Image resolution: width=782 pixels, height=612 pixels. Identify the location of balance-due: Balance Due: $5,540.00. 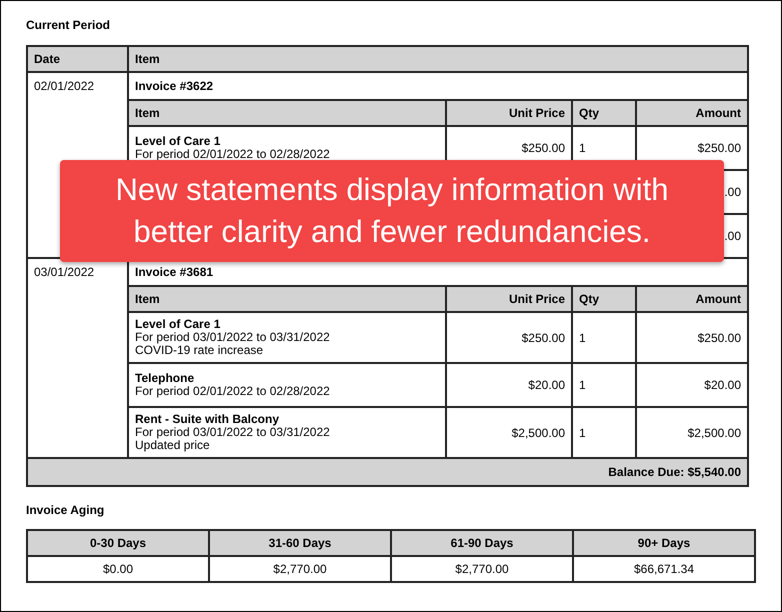
(387, 472).